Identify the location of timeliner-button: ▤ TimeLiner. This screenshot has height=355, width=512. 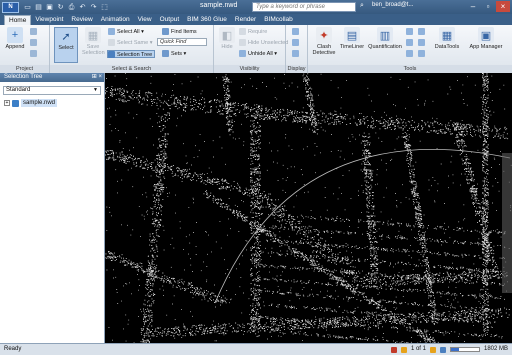
(352, 38).